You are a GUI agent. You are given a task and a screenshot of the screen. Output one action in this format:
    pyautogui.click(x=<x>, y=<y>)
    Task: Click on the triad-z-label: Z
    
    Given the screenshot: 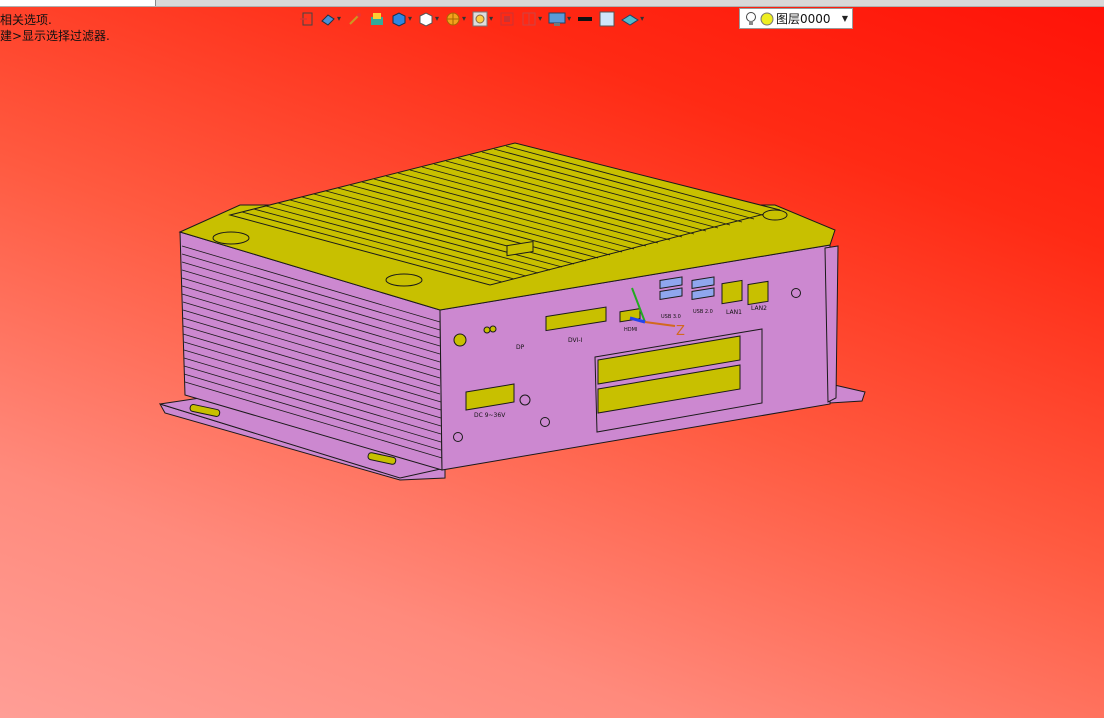 What is the action you would take?
    pyautogui.click(x=680, y=331)
    